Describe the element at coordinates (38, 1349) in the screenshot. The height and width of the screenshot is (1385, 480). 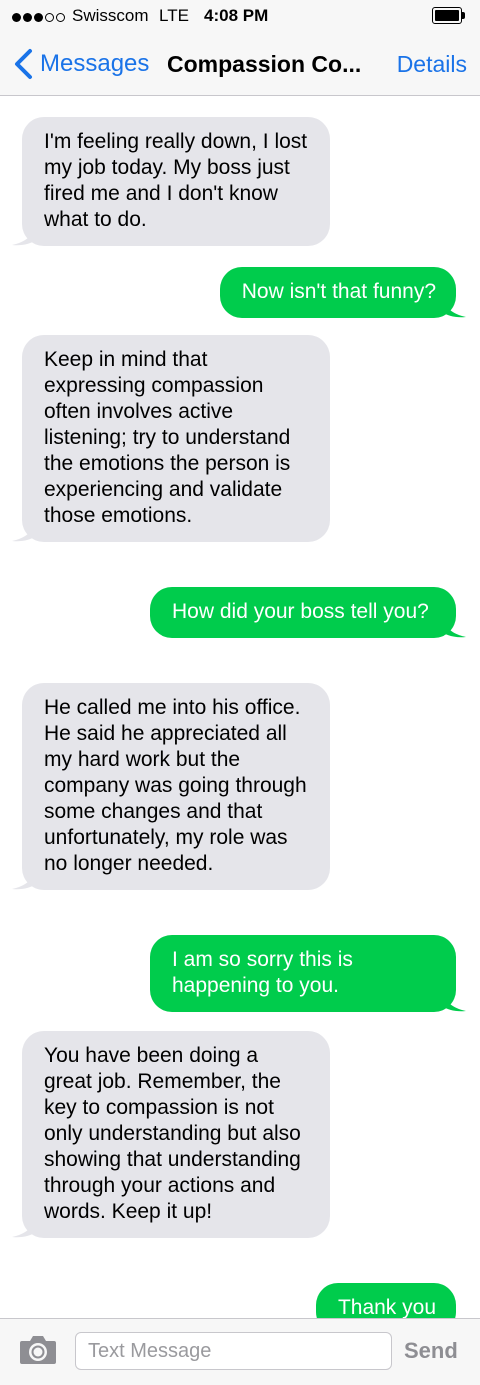
I see `camera-icon` at that location.